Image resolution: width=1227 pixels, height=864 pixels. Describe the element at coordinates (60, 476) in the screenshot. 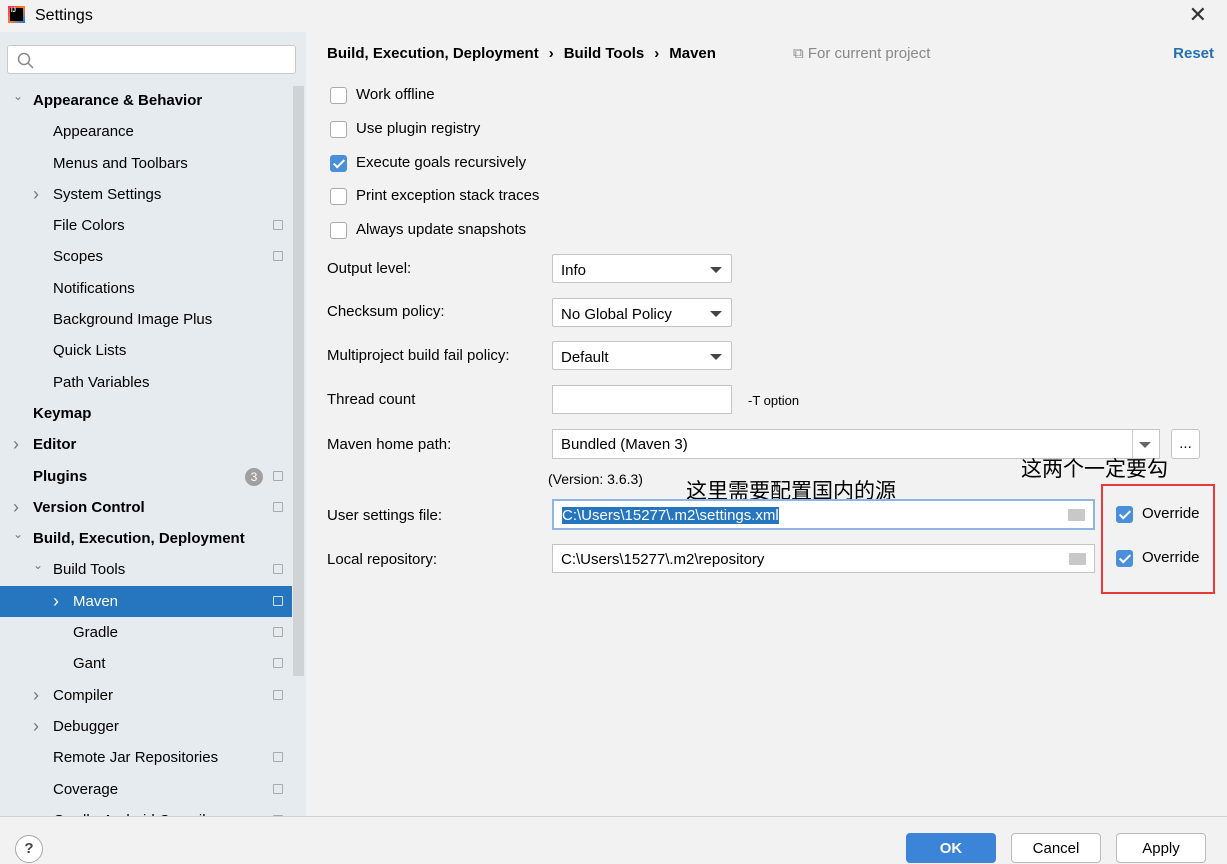

I see `sidebar-item-label: Plugins` at that location.